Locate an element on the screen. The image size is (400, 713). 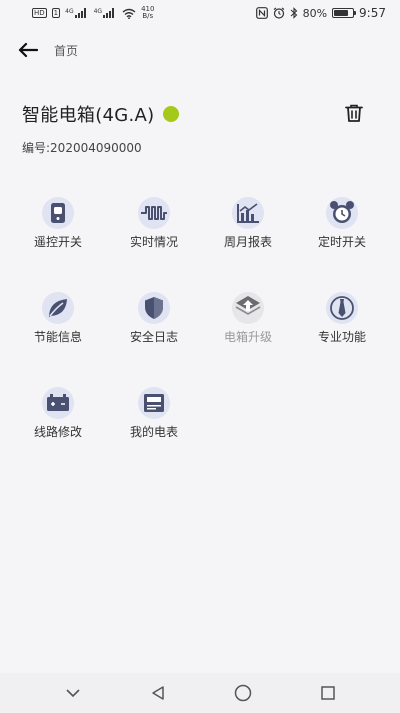
signal-icon-1: 4G is located at coordinates (76, 13).